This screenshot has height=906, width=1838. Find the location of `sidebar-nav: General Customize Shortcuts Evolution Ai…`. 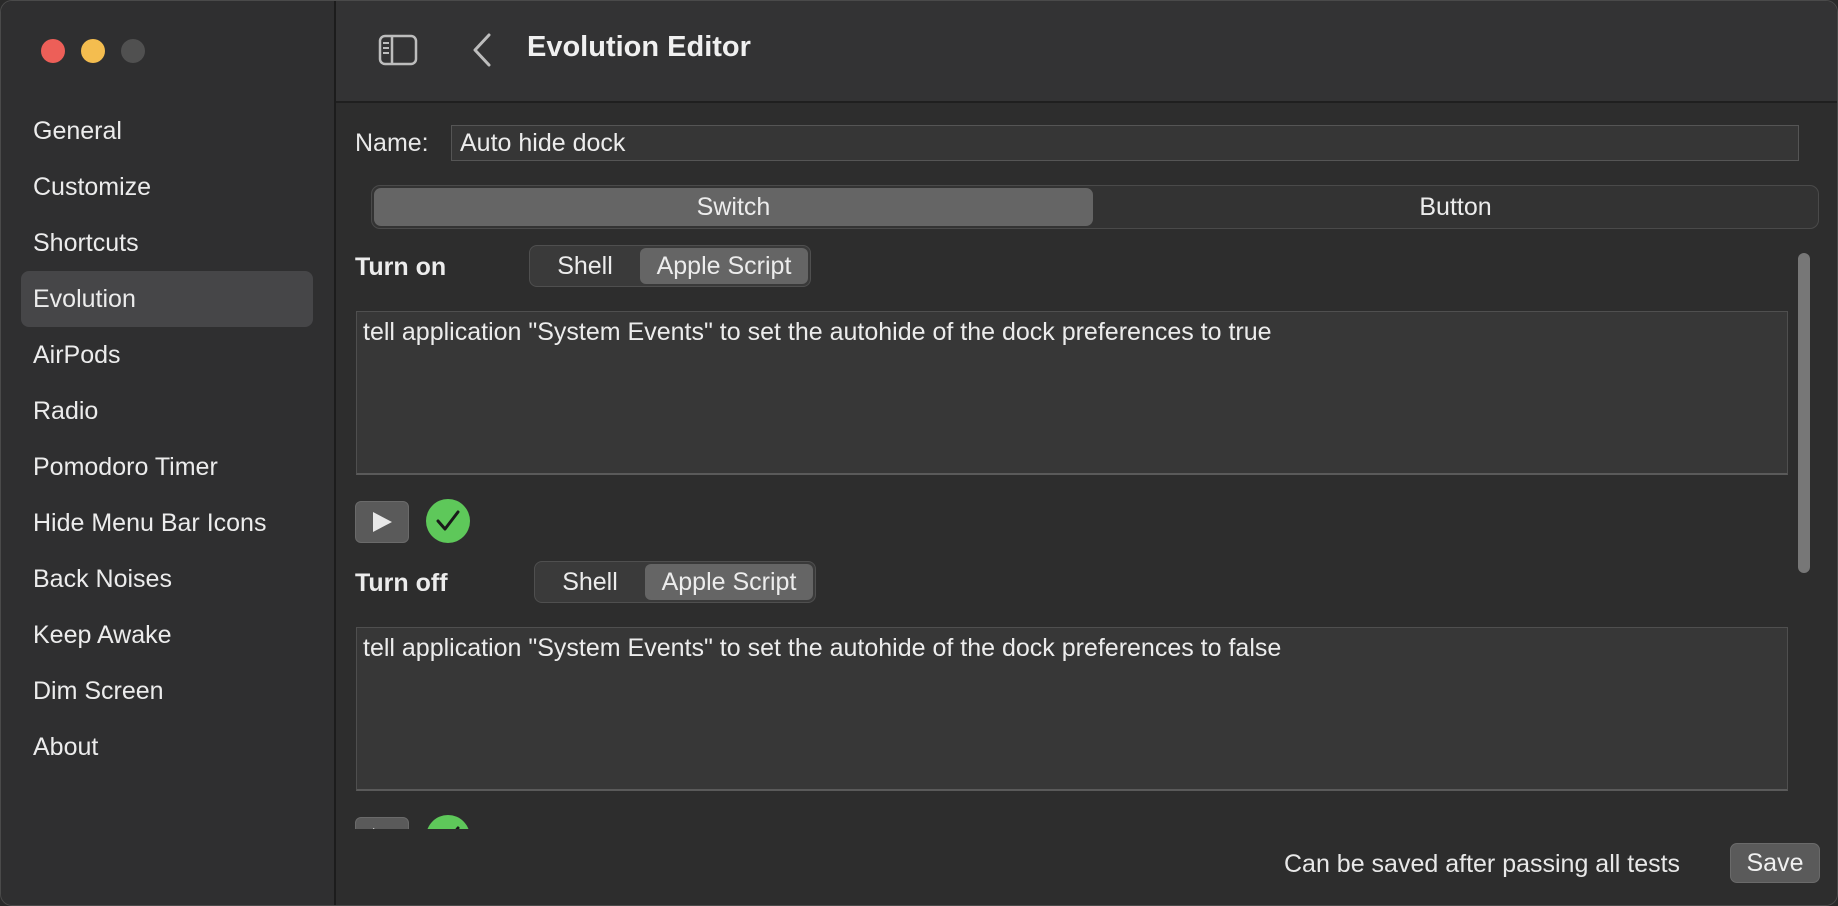

sidebar-nav: General Customize Shortcuts Evolution Ai… is located at coordinates (167, 439).